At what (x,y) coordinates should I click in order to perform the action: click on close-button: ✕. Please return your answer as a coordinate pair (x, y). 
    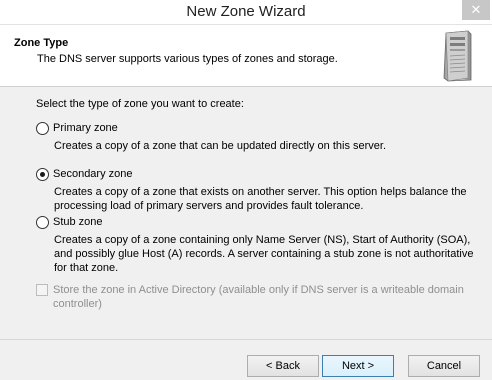
    Looking at the image, I should click on (476, 10).